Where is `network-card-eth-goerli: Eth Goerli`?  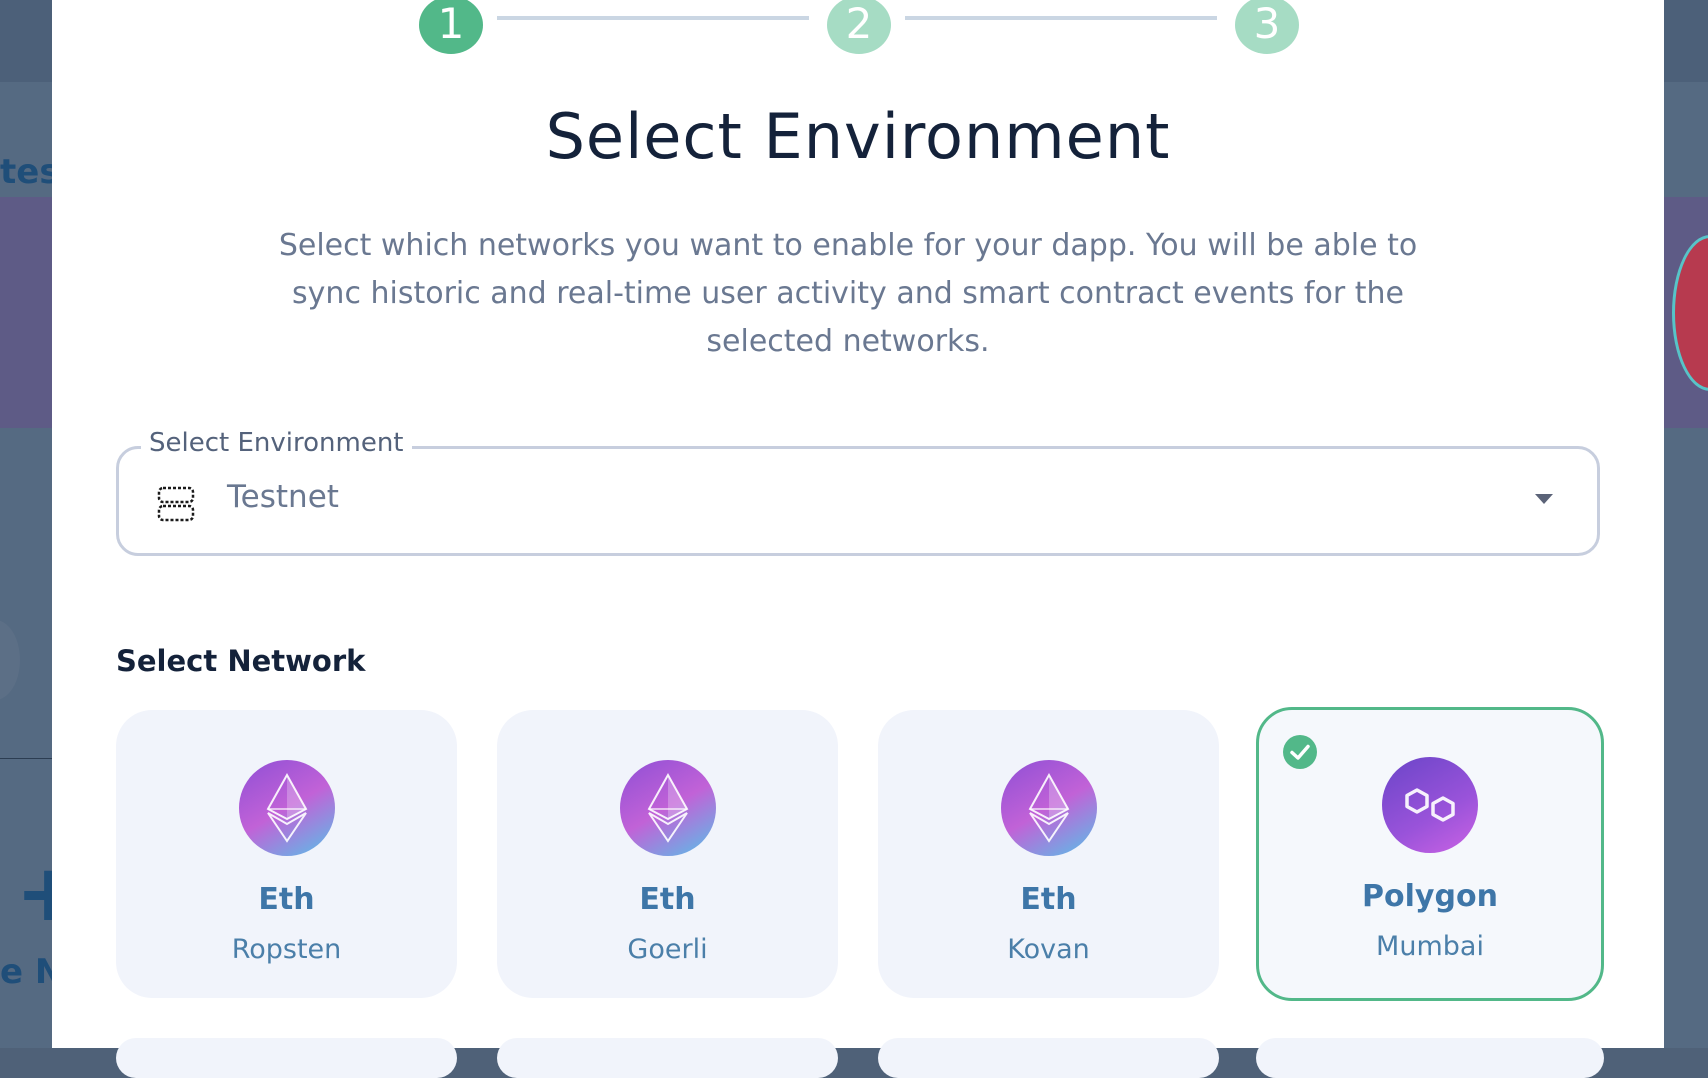
network-card-eth-goerli: Eth Goerli is located at coordinates (667, 854).